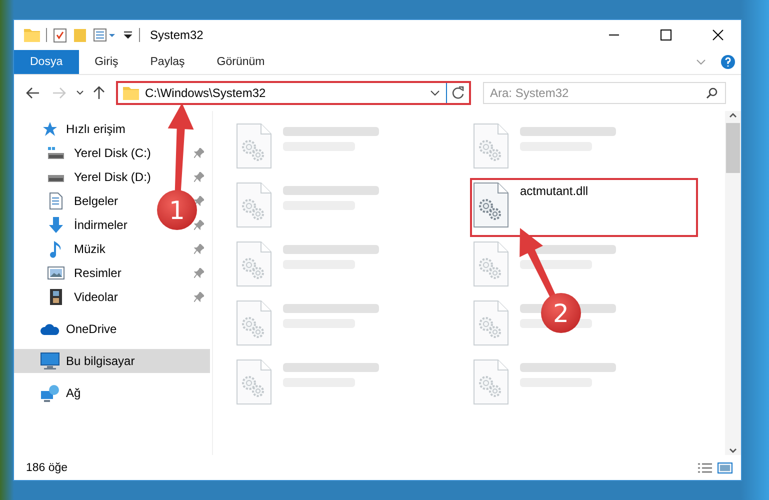 The width and height of the screenshot is (769, 500). Describe the element at coordinates (293, 93) in the screenshot. I see `address-field: C:\Windows\System32` at that location.